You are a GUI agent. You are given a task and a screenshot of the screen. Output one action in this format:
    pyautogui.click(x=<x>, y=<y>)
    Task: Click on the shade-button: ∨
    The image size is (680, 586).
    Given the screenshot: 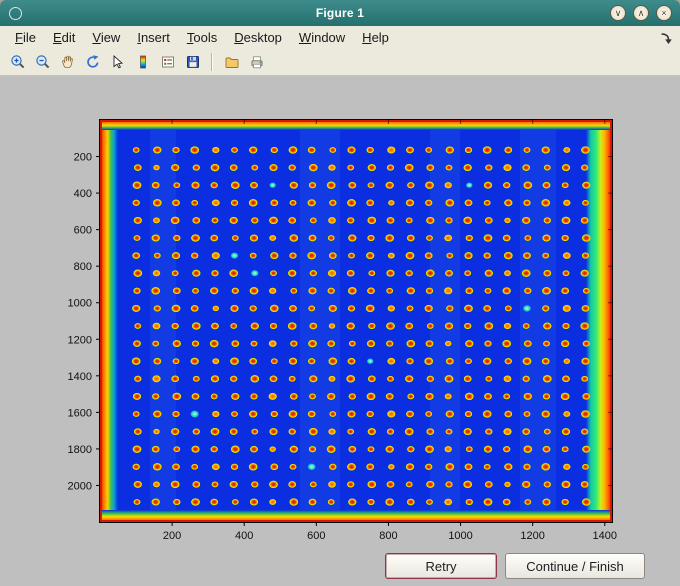 What is the action you would take?
    pyautogui.click(x=618, y=13)
    